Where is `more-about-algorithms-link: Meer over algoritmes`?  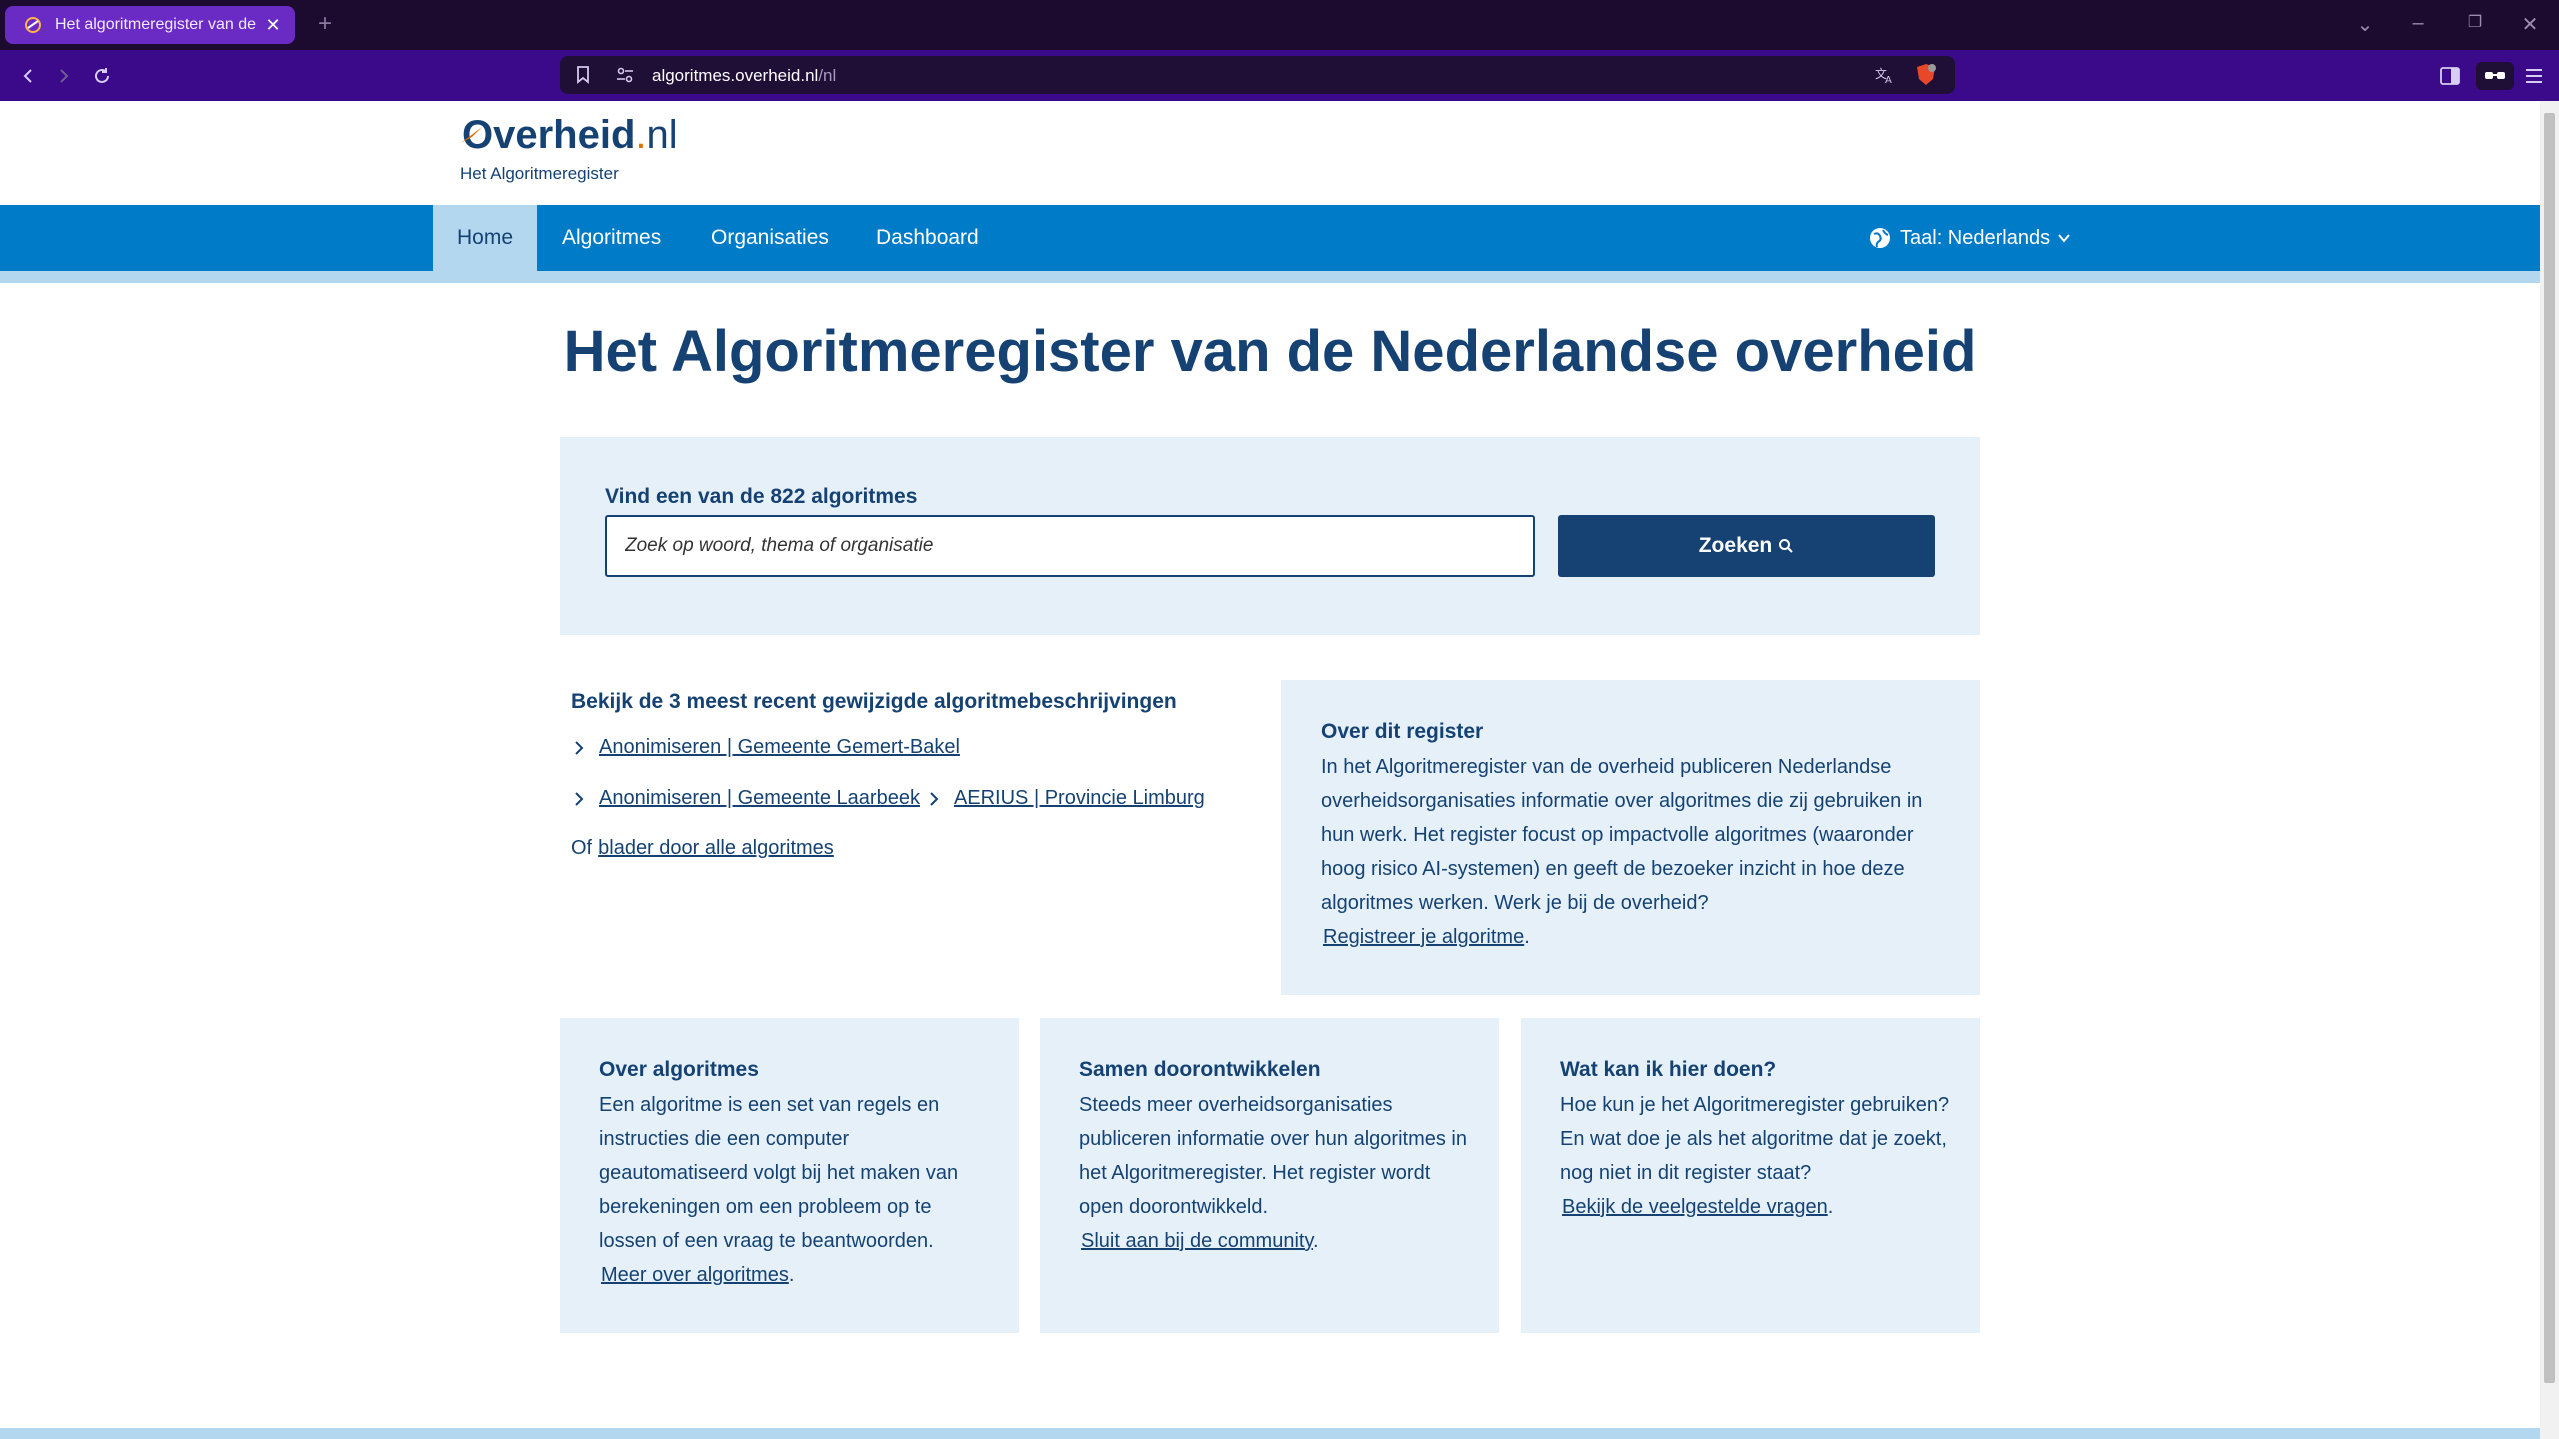
more-about-algorithms-link: Meer over algoritmes is located at coordinates (695, 1275).